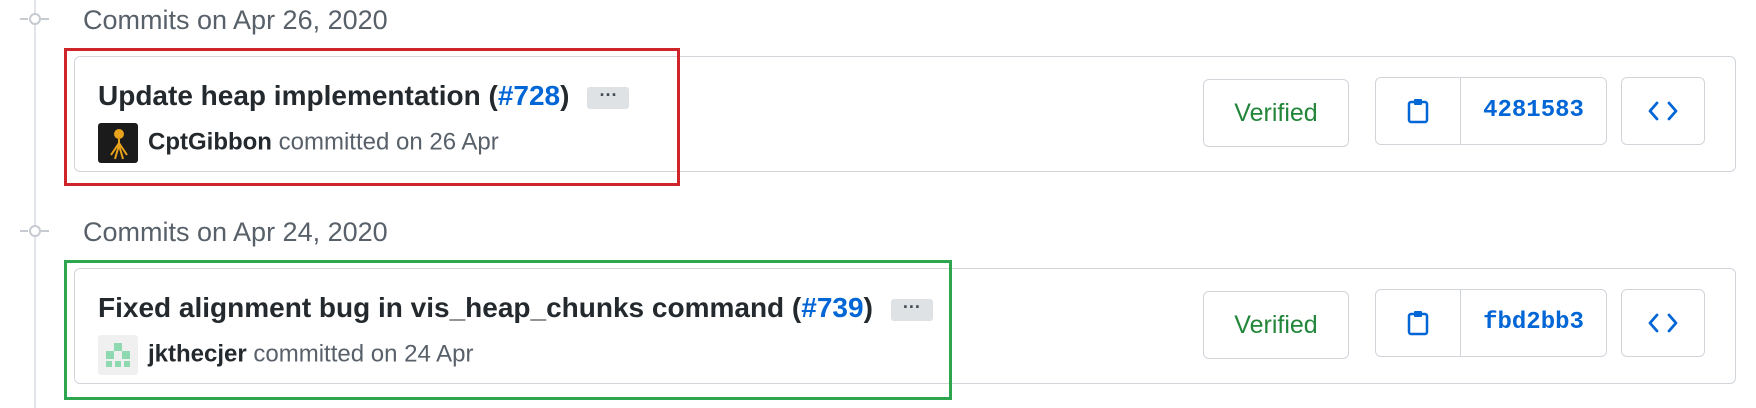 This screenshot has height=408, width=1756. Describe the element at coordinates (1533, 323) in the screenshot. I see `commit-sha-link: fbd2bb3` at that location.